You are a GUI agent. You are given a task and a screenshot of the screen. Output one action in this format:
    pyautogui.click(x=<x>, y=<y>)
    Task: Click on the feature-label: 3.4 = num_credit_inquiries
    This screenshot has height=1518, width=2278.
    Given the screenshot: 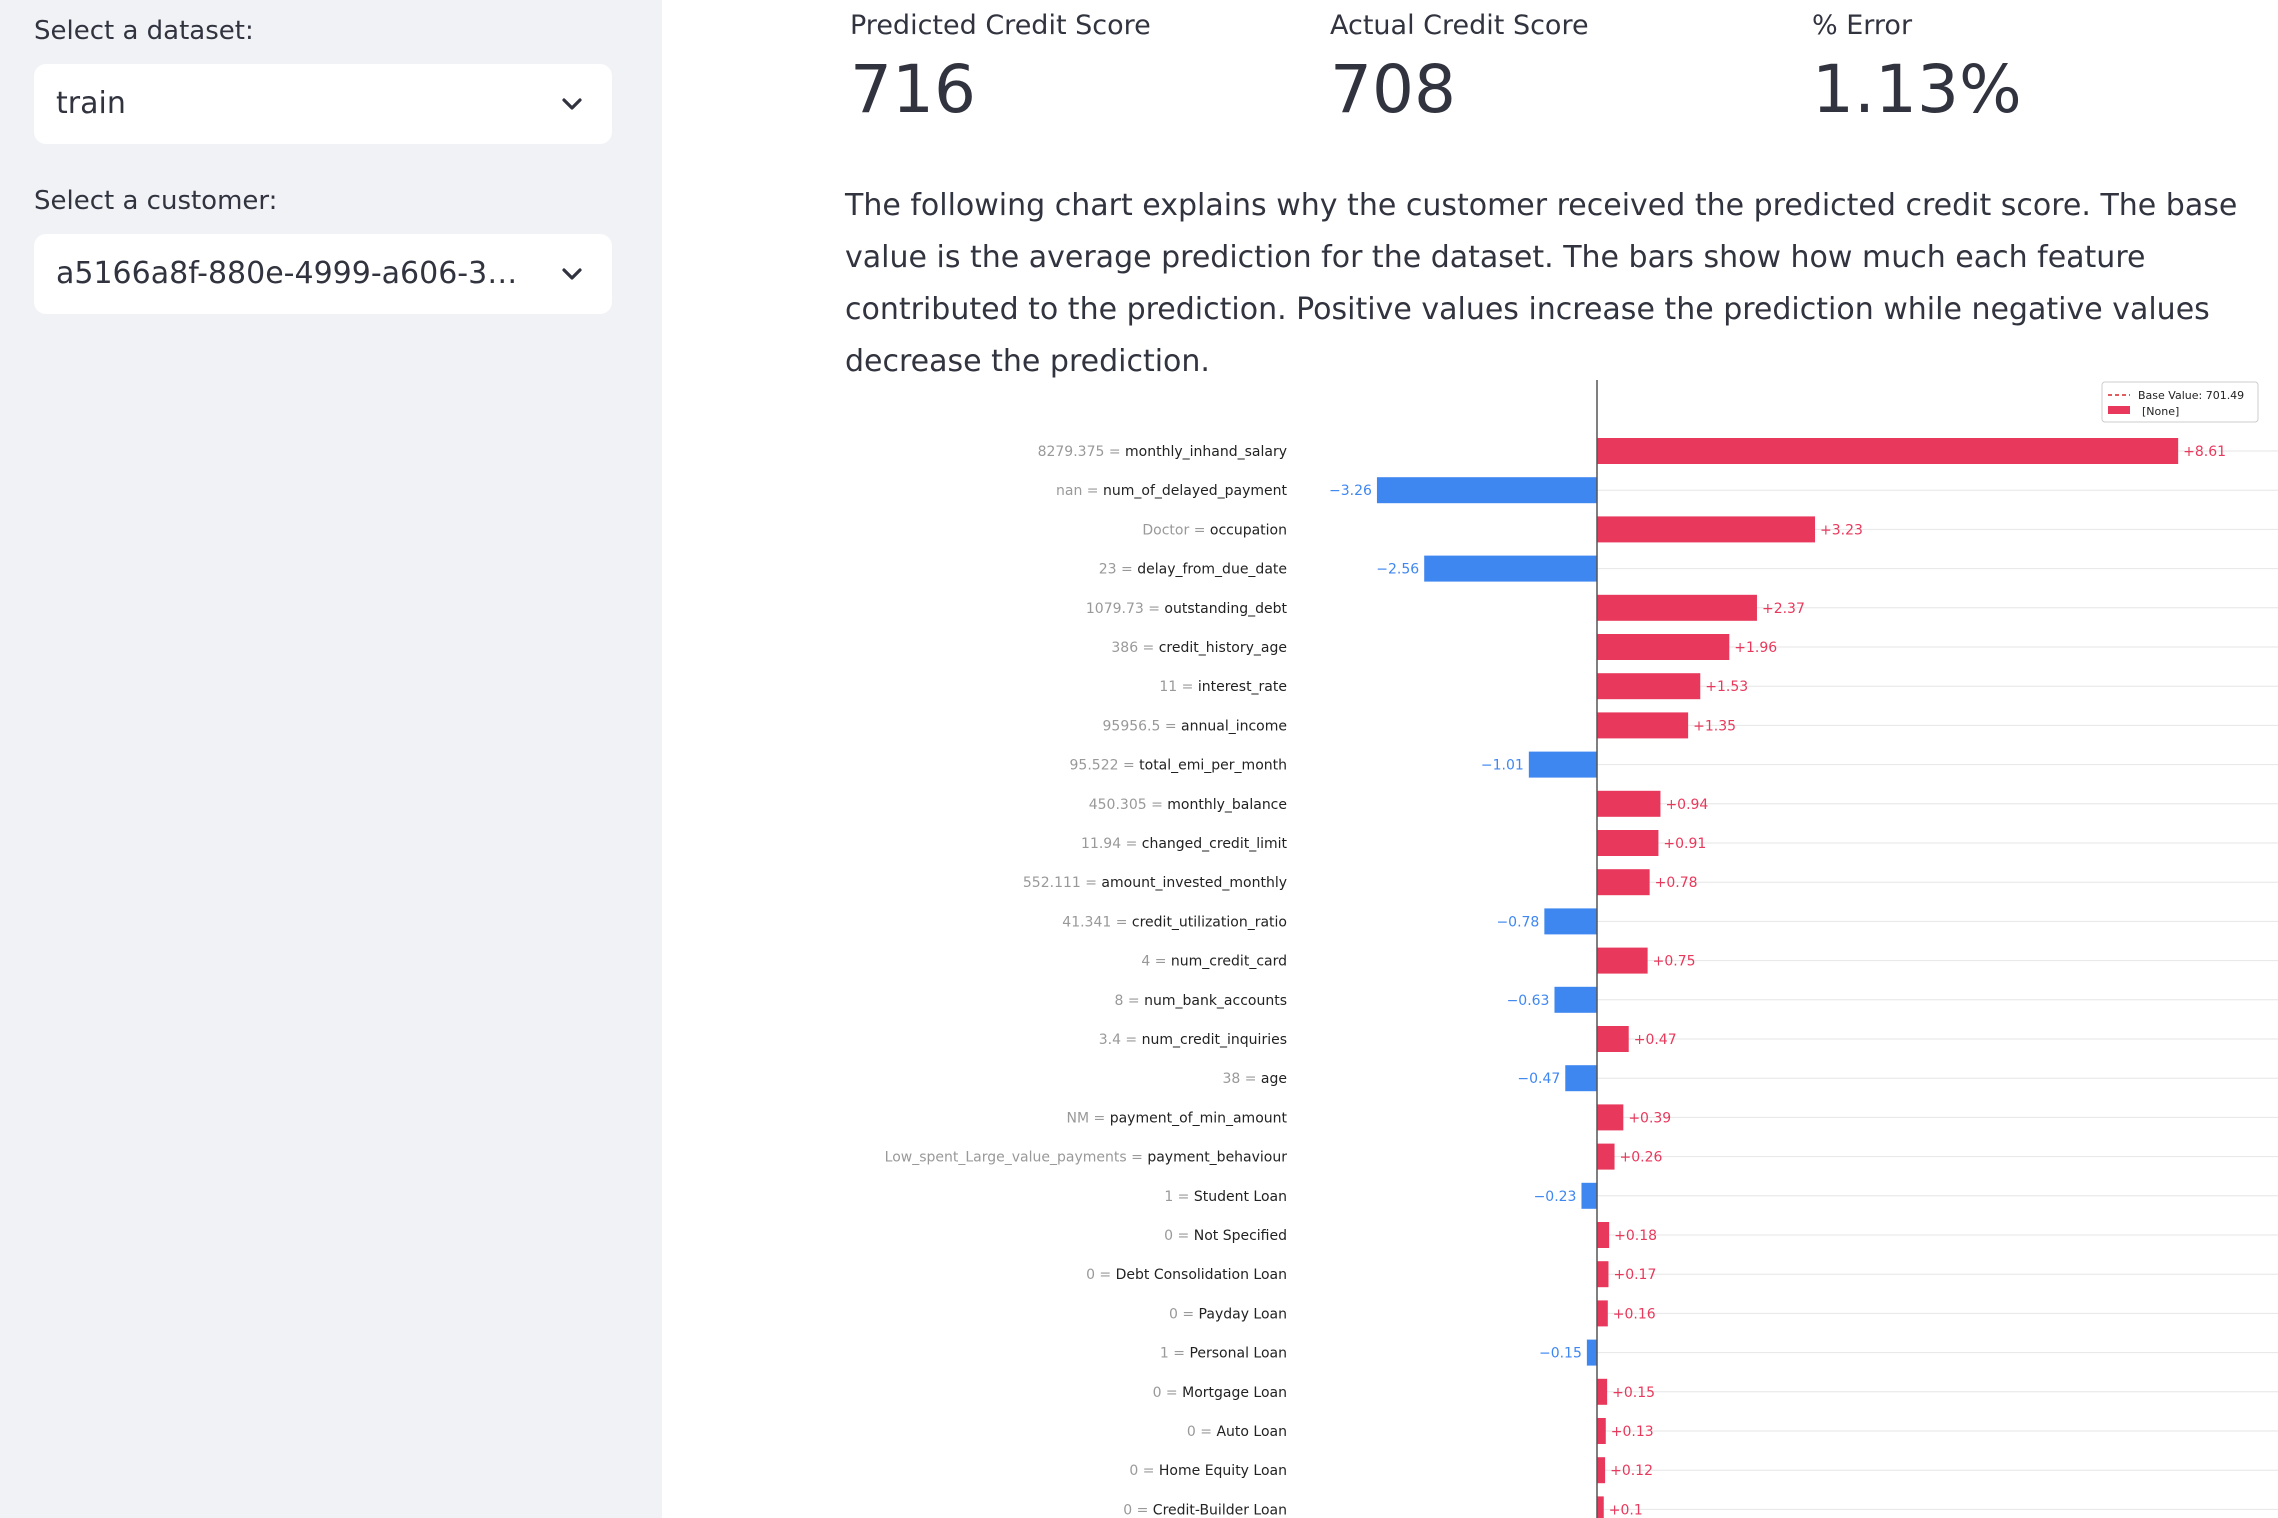 What is the action you would take?
    pyautogui.click(x=1193, y=1040)
    